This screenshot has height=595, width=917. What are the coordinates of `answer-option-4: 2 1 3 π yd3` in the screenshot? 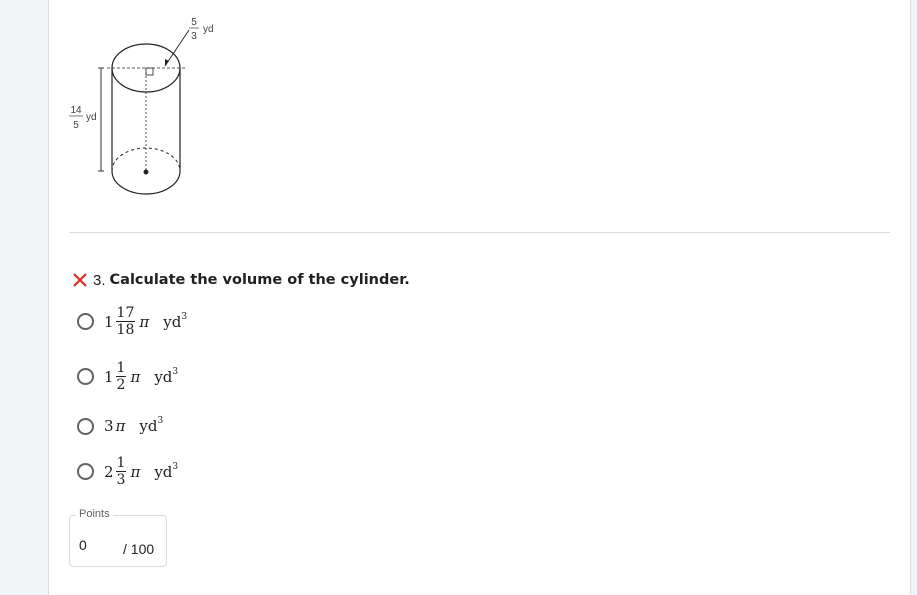 It's located at (127, 471).